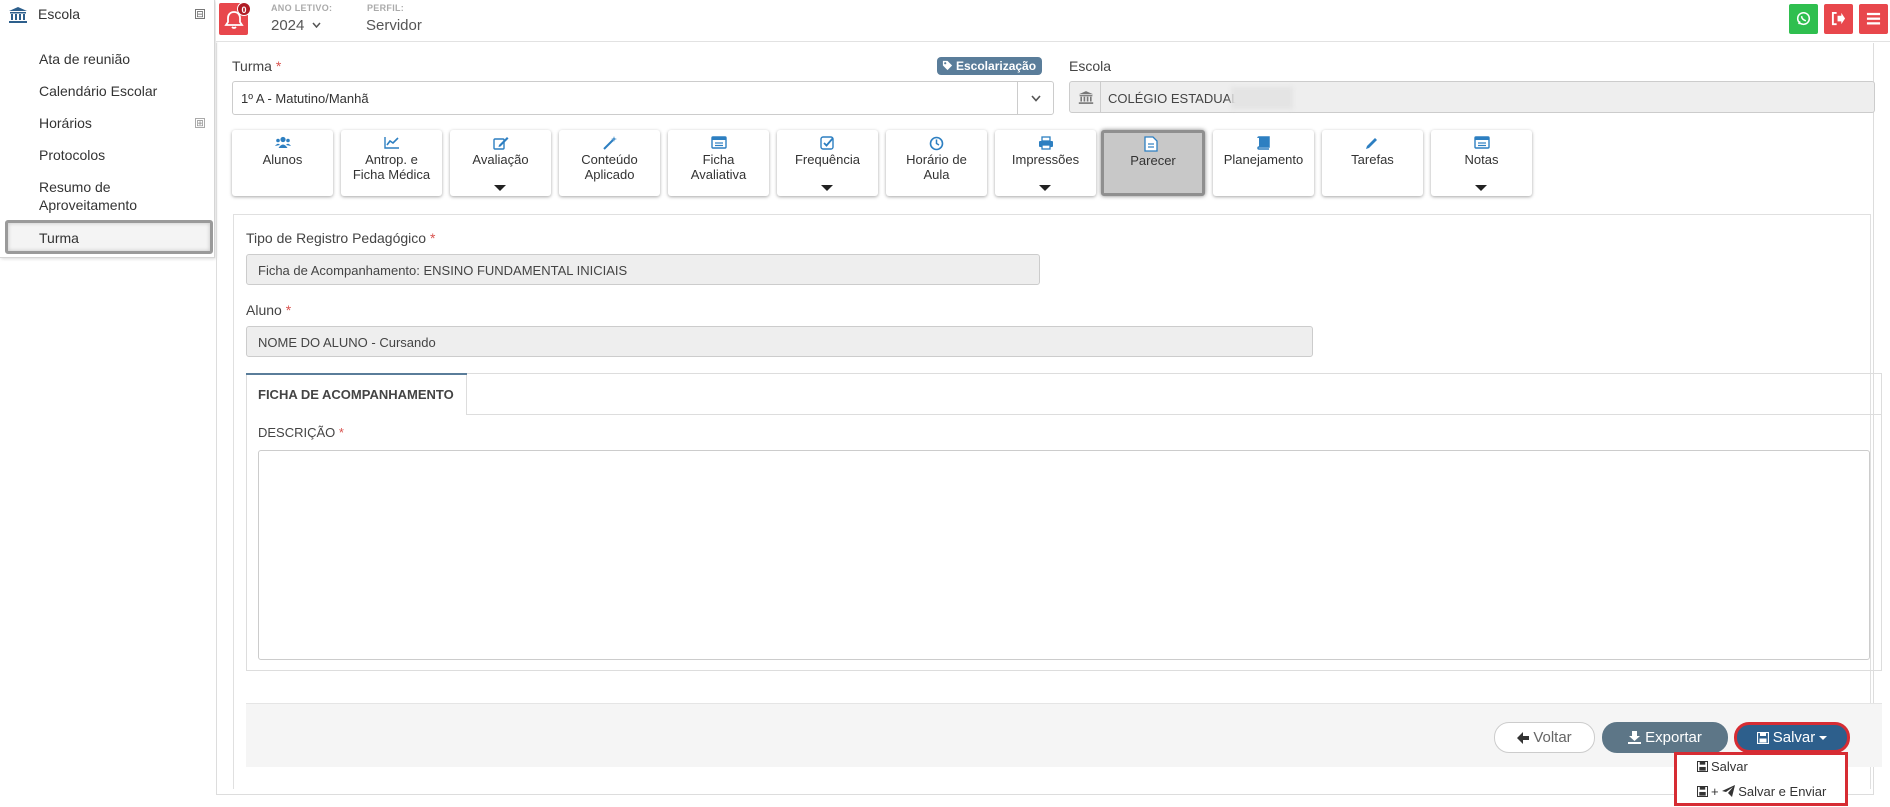 This screenshot has width=1890, height=807. What do you see at coordinates (827, 143) in the screenshot?
I see `check-square-icon` at bounding box center [827, 143].